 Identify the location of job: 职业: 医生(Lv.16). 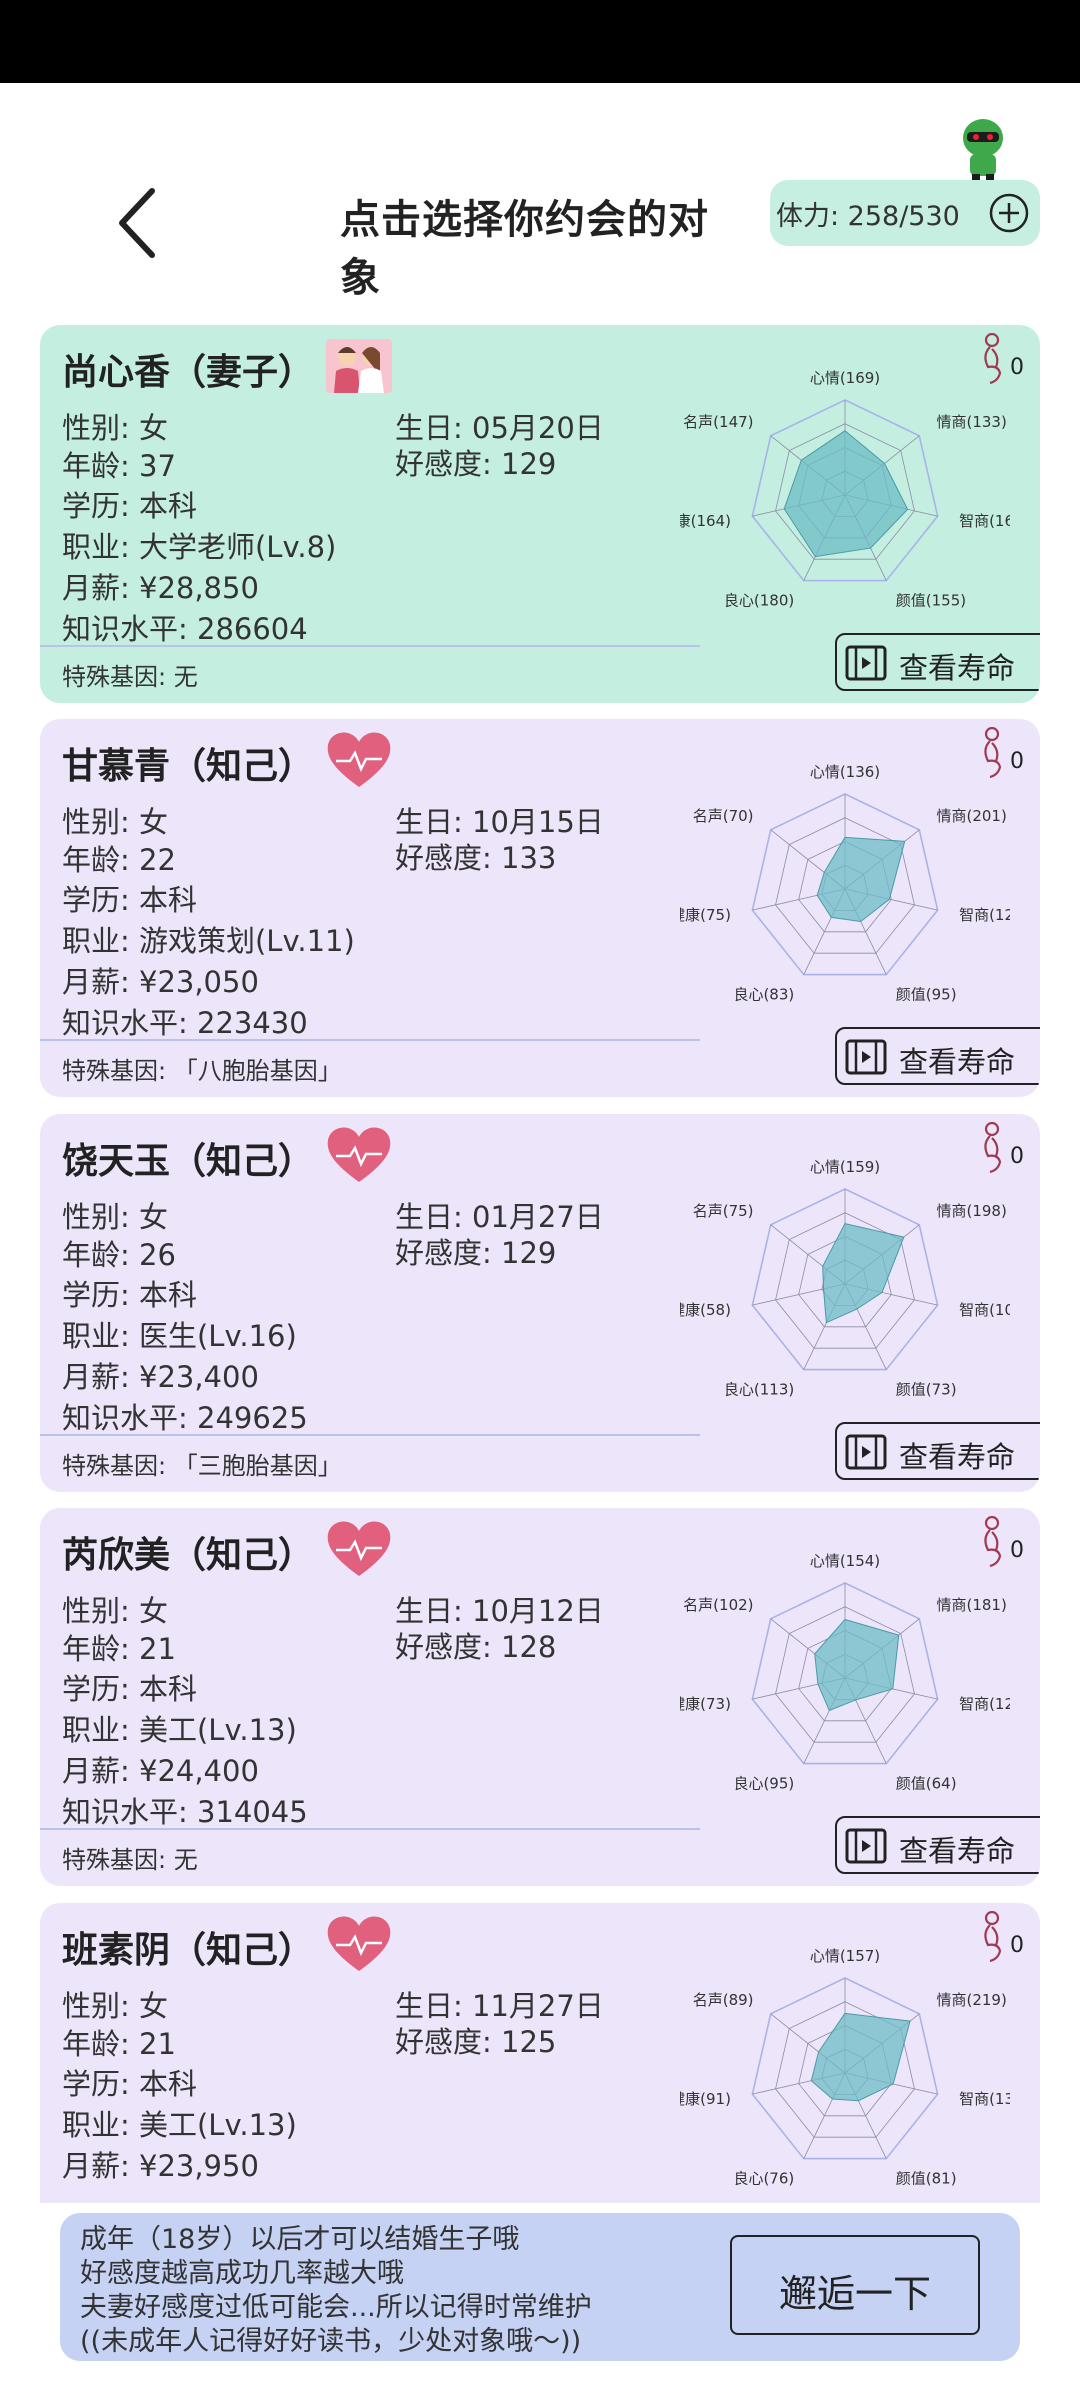
(179, 1336).